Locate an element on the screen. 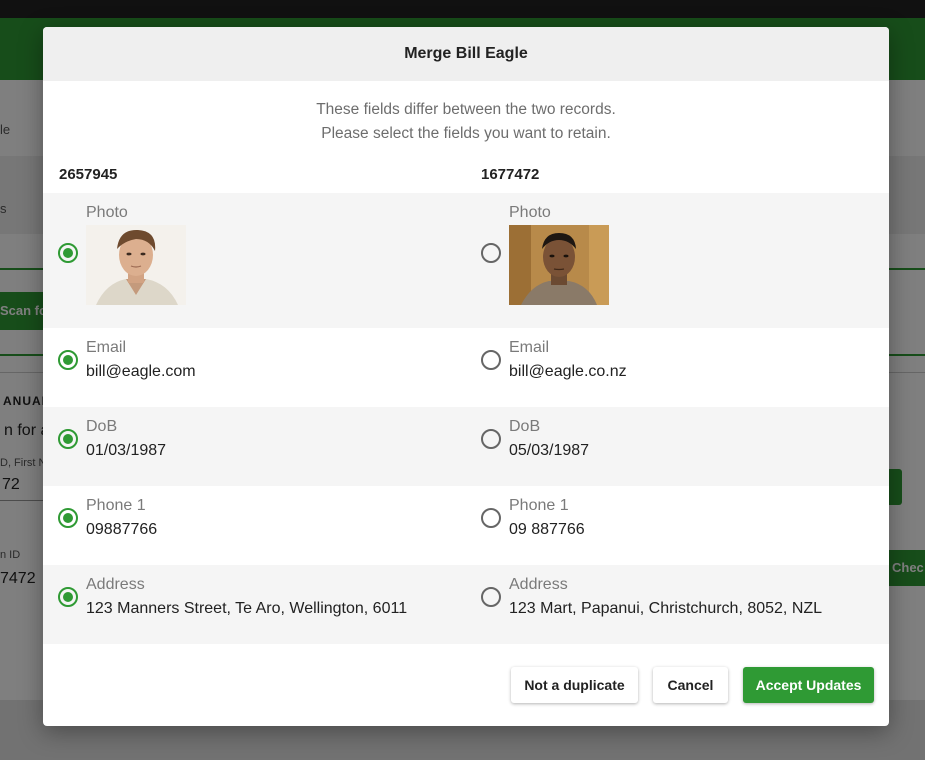 The height and width of the screenshot is (760, 925). right-dob-radio is located at coordinates (491, 439).